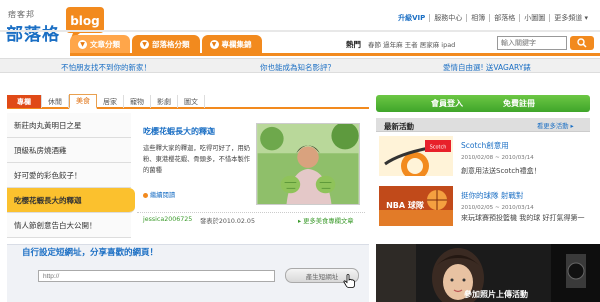  I want to click on search-icon, so click(582, 43).